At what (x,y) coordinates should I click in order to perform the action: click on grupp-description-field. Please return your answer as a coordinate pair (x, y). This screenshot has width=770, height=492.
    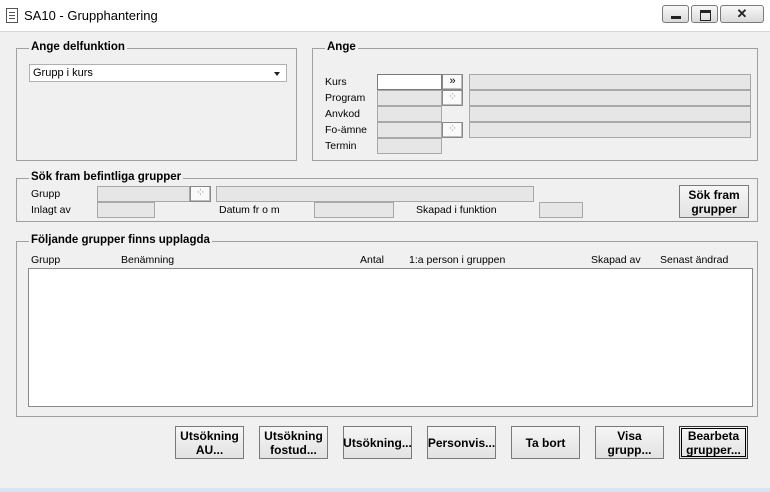
    Looking at the image, I should click on (375, 194).